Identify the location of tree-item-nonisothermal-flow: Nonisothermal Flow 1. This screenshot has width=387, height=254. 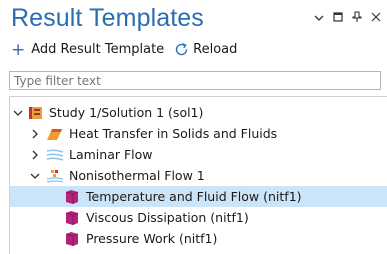
(198, 175).